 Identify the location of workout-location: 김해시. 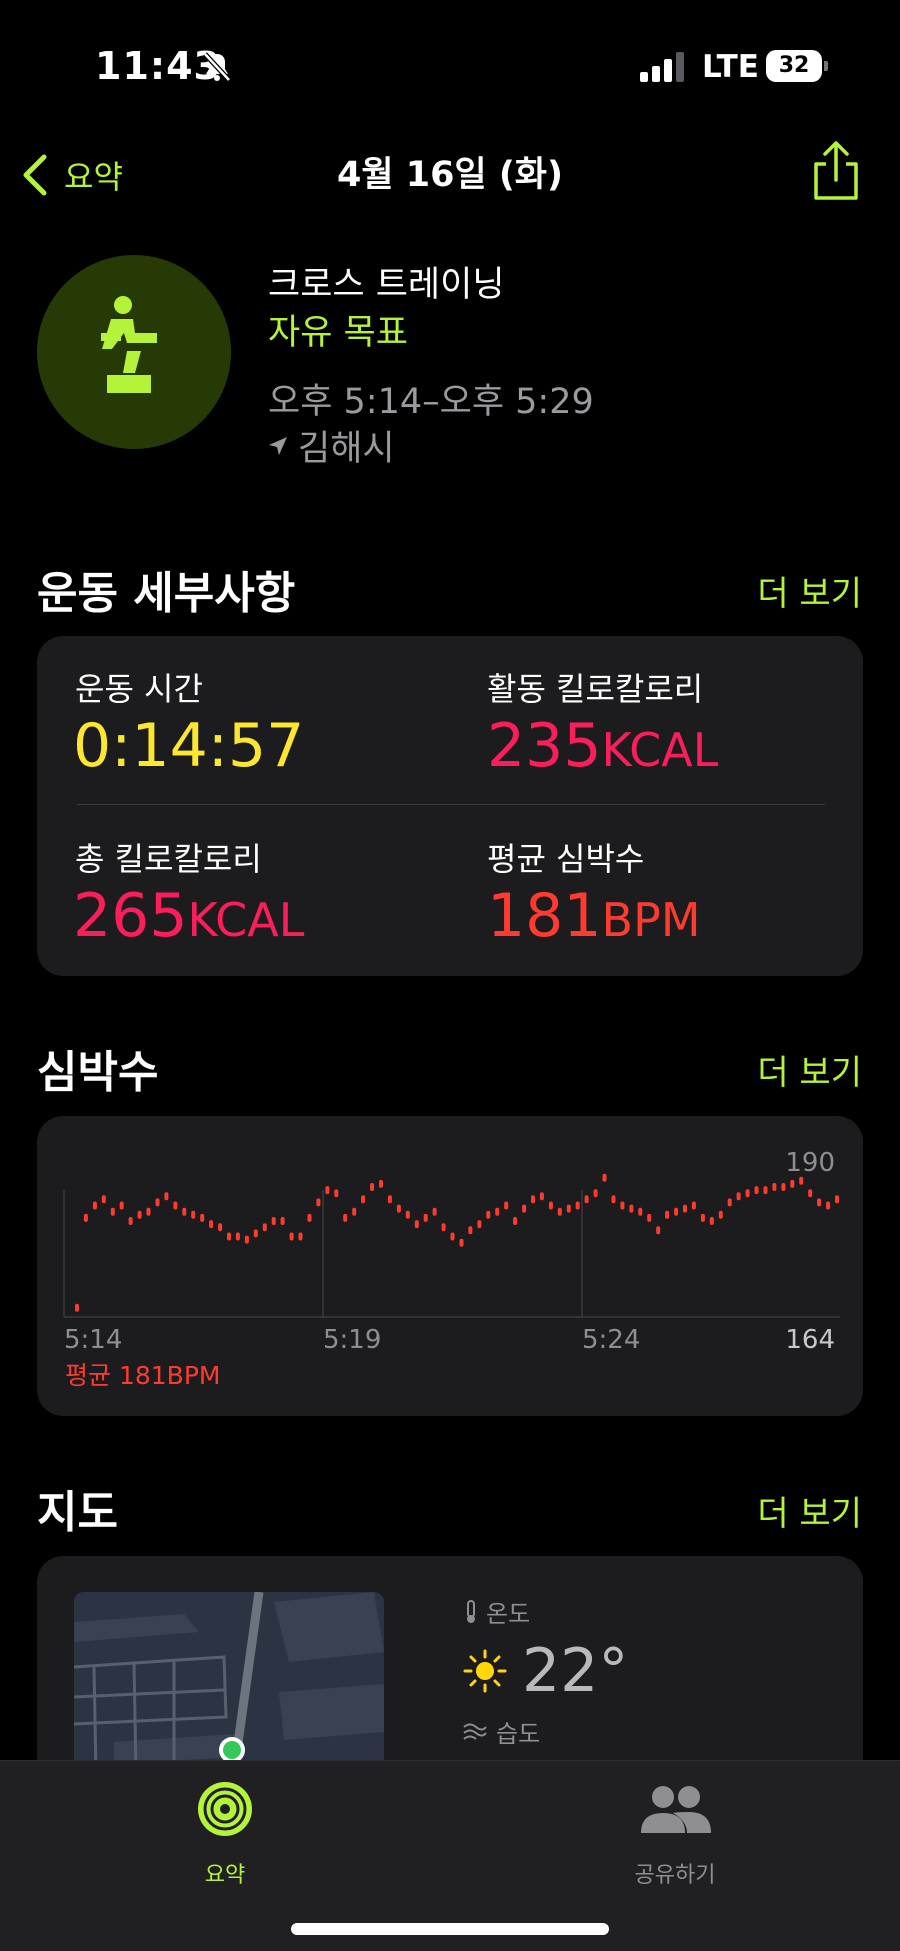
(331, 445).